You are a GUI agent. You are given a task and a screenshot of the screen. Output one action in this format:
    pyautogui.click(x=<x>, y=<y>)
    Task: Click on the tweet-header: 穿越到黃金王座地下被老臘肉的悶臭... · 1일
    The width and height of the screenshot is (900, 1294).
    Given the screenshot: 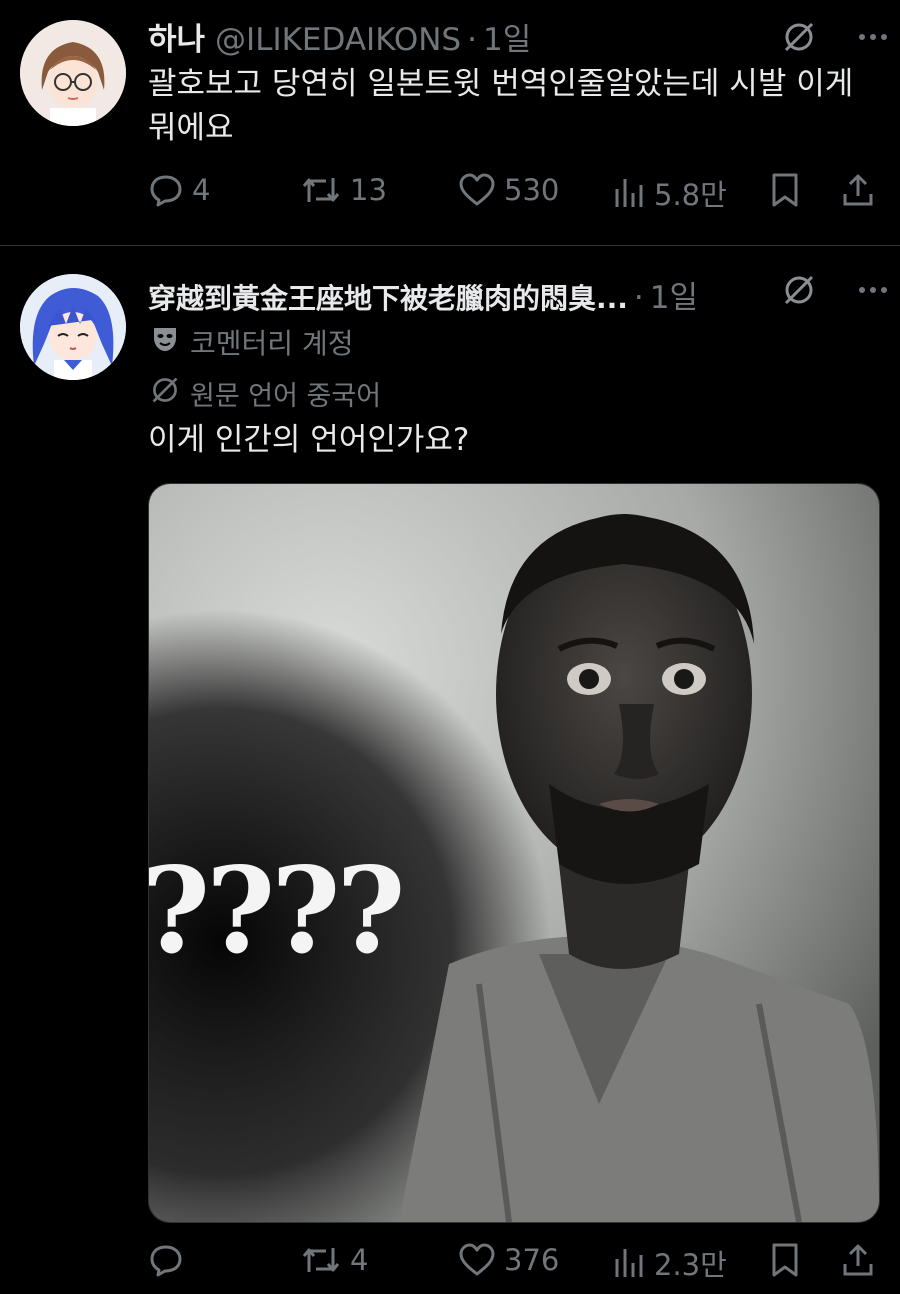 What is the action you would take?
    pyautogui.click(x=423, y=294)
    